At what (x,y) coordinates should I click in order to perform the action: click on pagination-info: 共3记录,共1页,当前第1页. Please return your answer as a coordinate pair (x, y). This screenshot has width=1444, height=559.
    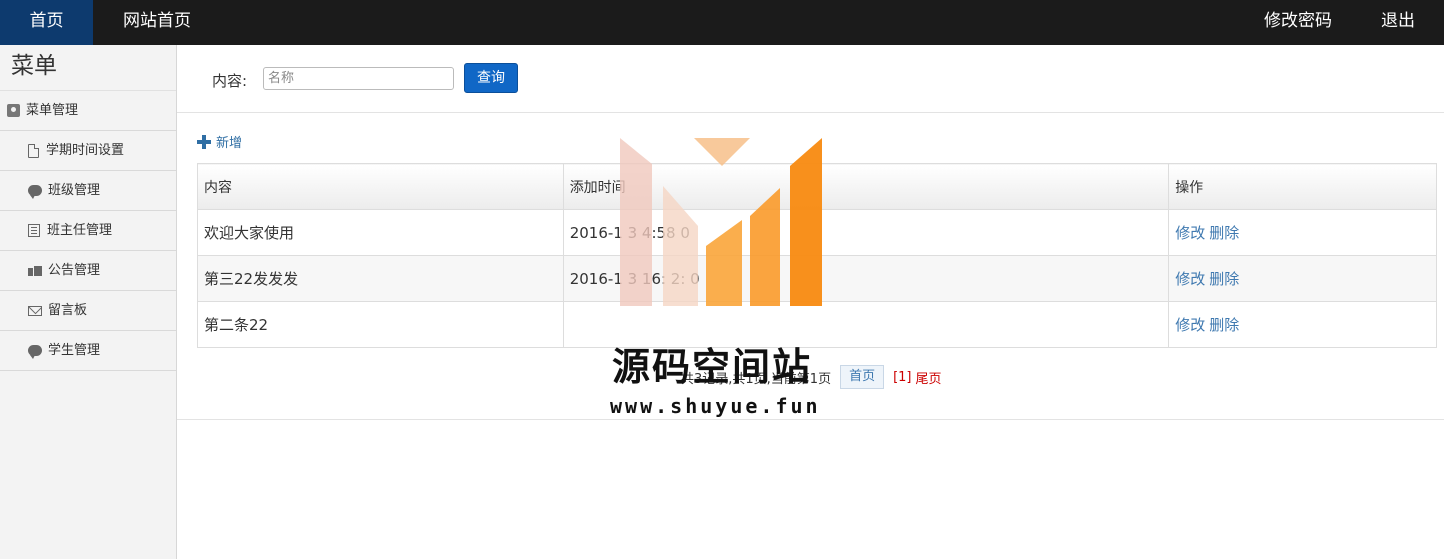
    Looking at the image, I should click on (756, 379).